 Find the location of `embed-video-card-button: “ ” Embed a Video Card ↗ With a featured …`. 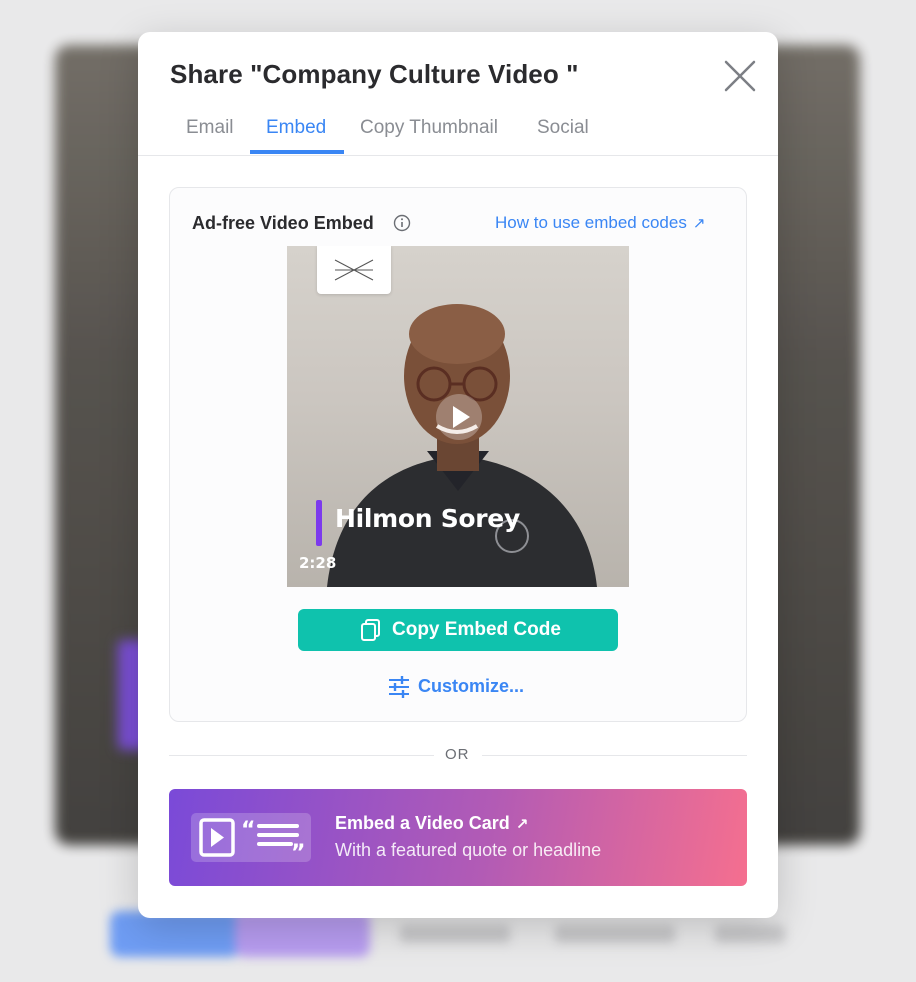

embed-video-card-button: “ ” Embed a Video Card ↗ With a featured … is located at coordinates (458, 837).